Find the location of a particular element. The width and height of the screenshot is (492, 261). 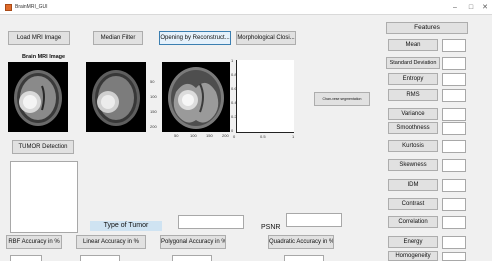

x2-tick-1: 0 is located at coordinates (234, 136).